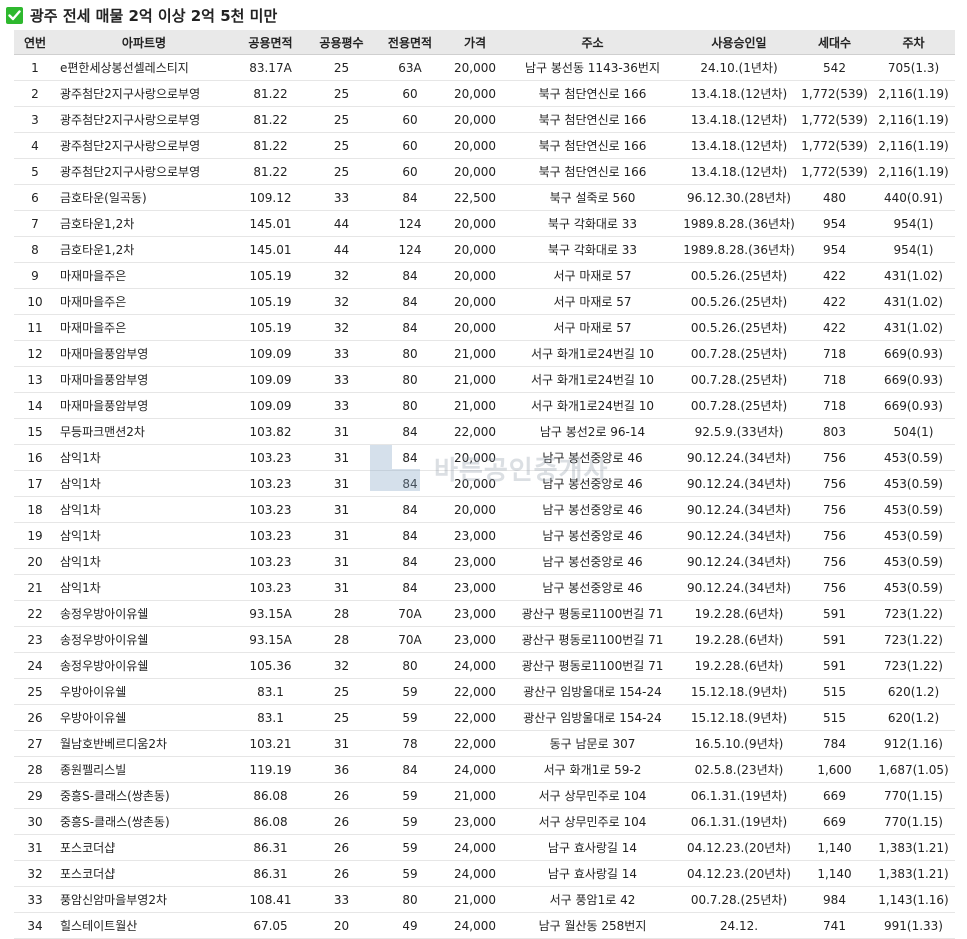 This screenshot has height=939, width=967. Describe the element at coordinates (592, 665) in the screenshot. I see `col-address-cell: 광산구 평동로1100번길 71` at that location.